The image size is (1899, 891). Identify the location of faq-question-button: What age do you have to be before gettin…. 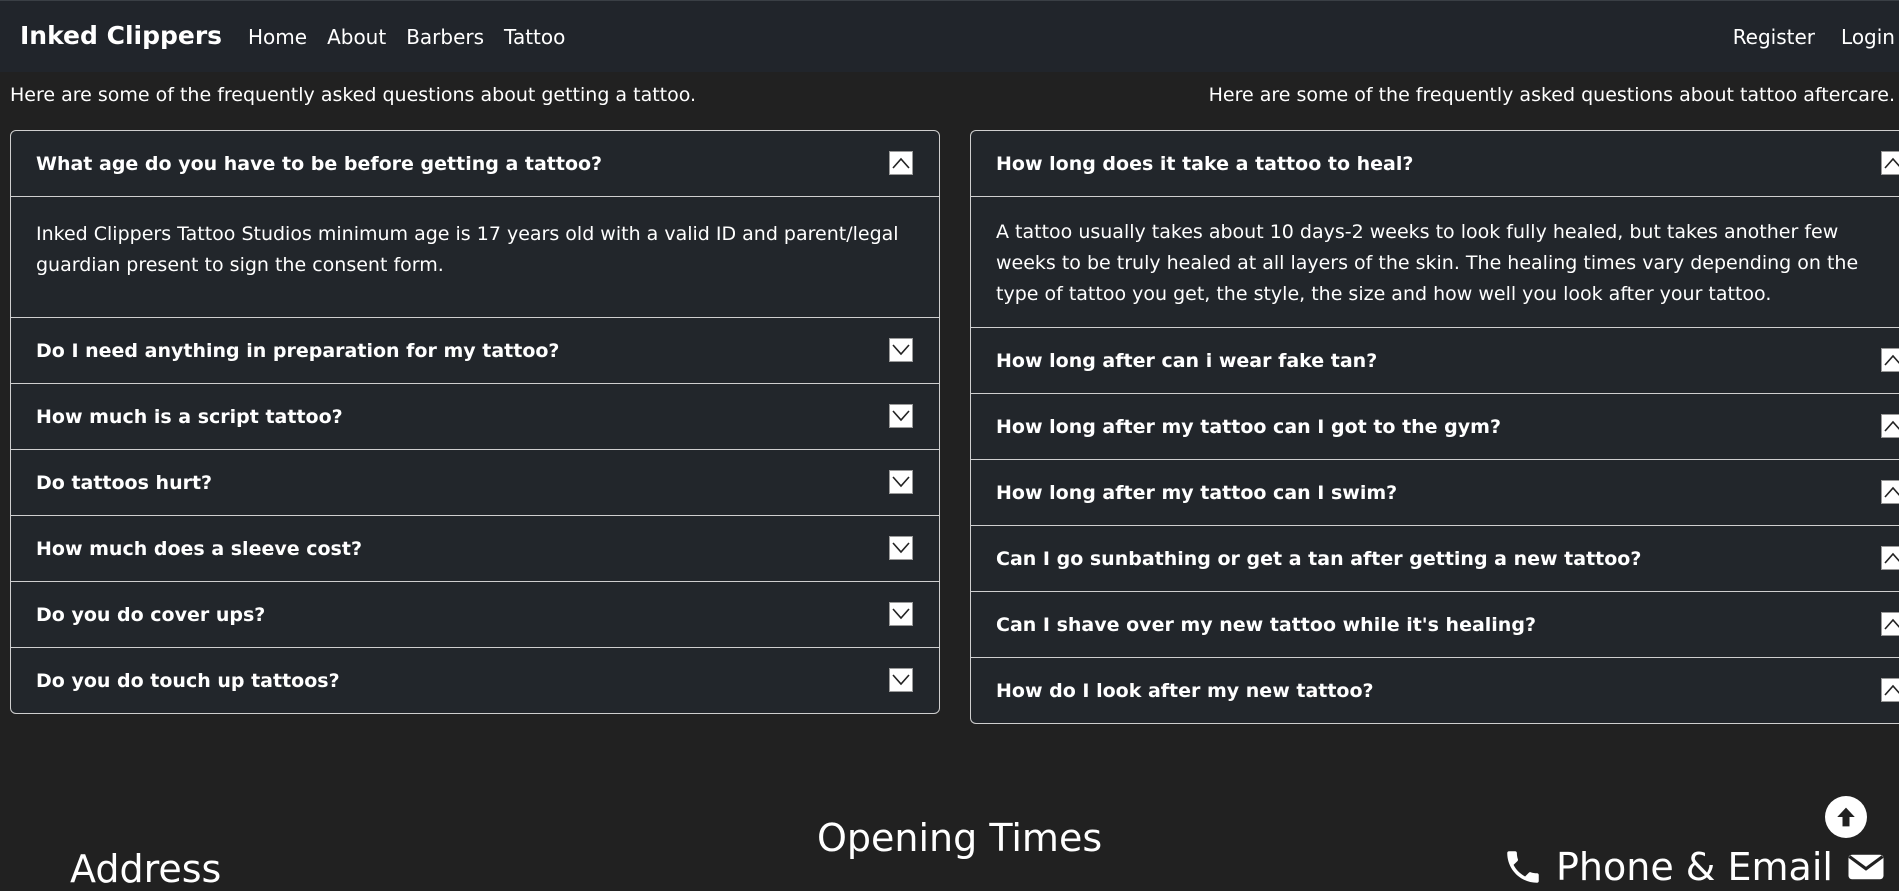
(475, 163).